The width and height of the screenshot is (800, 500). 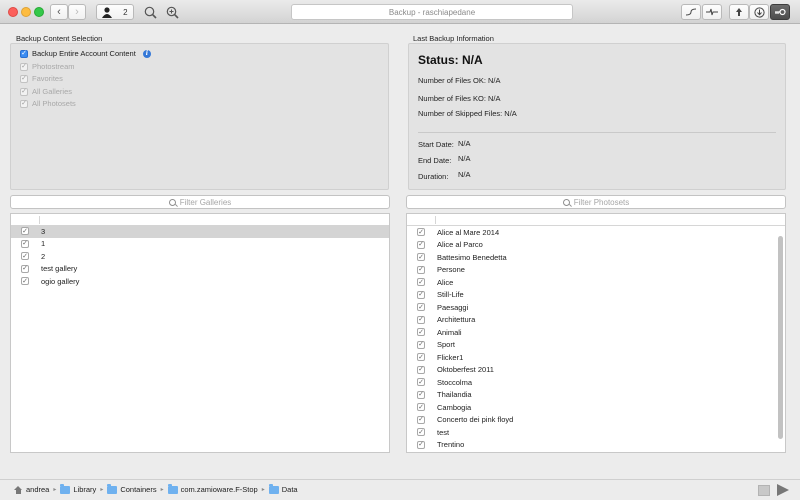 I want to click on chevron-left-icon: ‹, so click(x=59, y=12).